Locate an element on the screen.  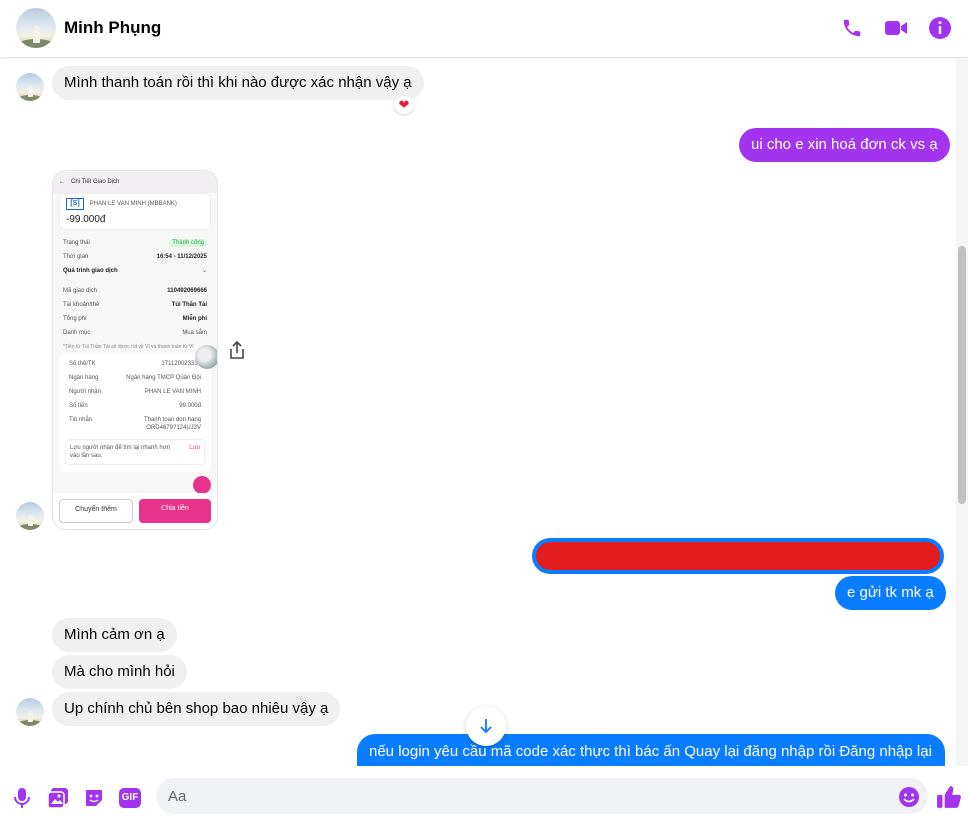
receipt-payee: PHAN LE VAN MINH (MBBANK) is located at coordinates (133, 204).